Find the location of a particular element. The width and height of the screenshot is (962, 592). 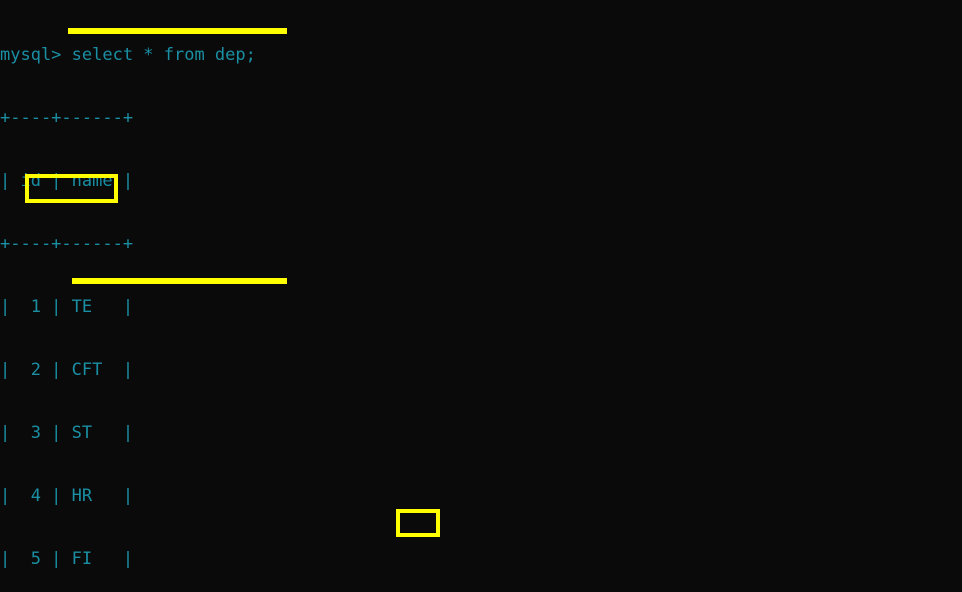

terminal-line-dep-row-5: | 5 | FI | is located at coordinates (67, 559).